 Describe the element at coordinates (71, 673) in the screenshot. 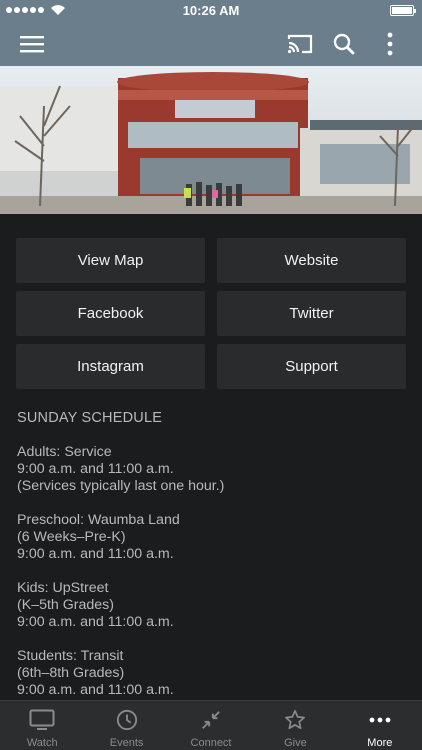

I see `schedule-line: (6th–8th Grades)` at that location.